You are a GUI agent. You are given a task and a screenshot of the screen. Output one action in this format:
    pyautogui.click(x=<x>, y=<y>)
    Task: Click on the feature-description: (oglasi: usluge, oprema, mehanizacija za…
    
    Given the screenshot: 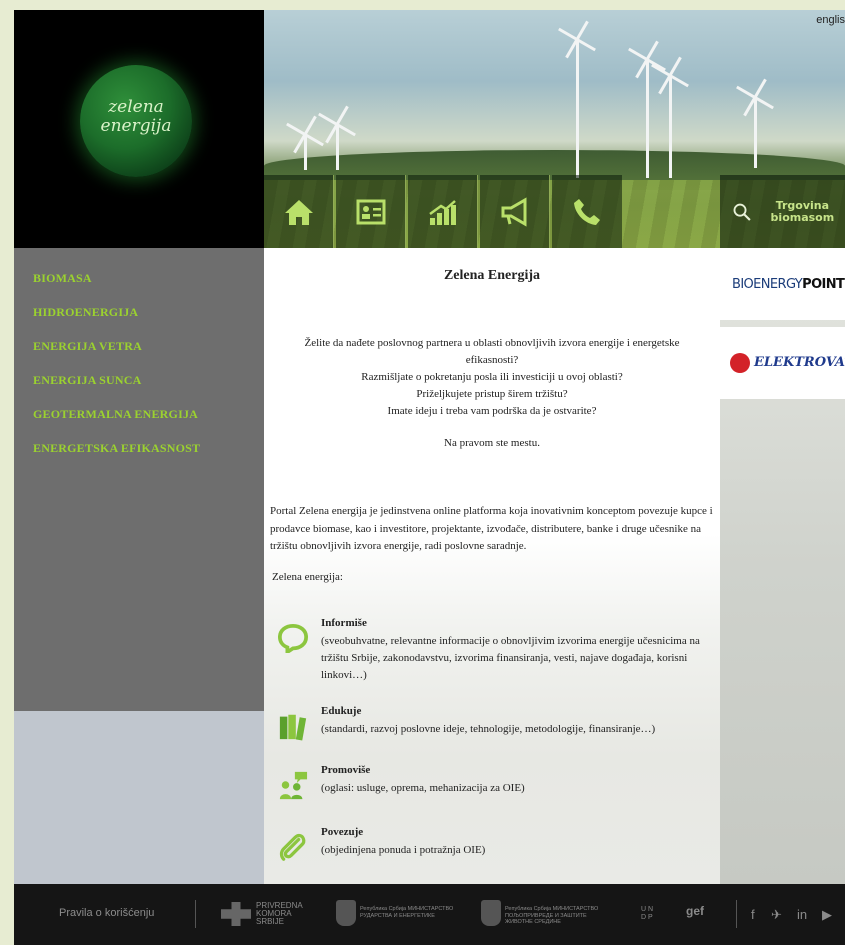 What is the action you would take?
    pyautogui.click(x=423, y=788)
    